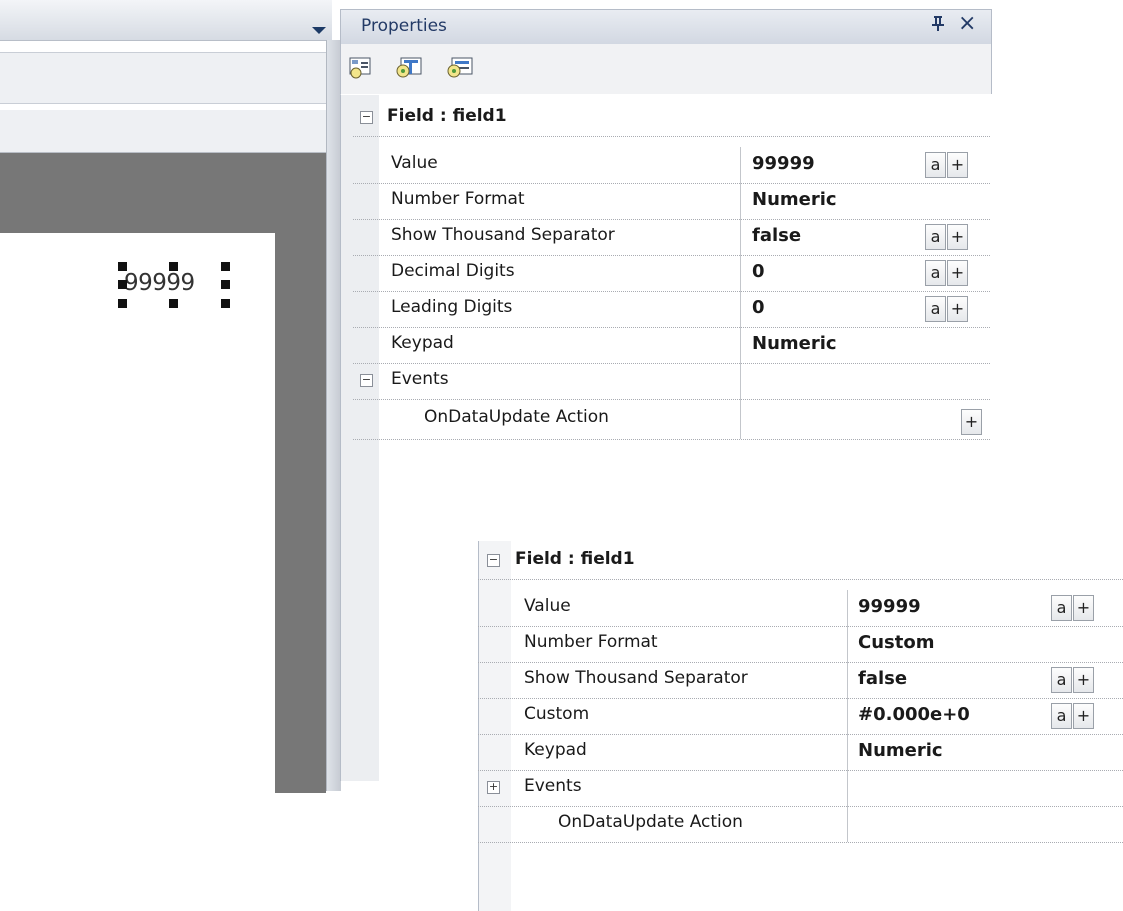  Describe the element at coordinates (362, 68) in the screenshot. I see `categorized-view-icon` at that location.